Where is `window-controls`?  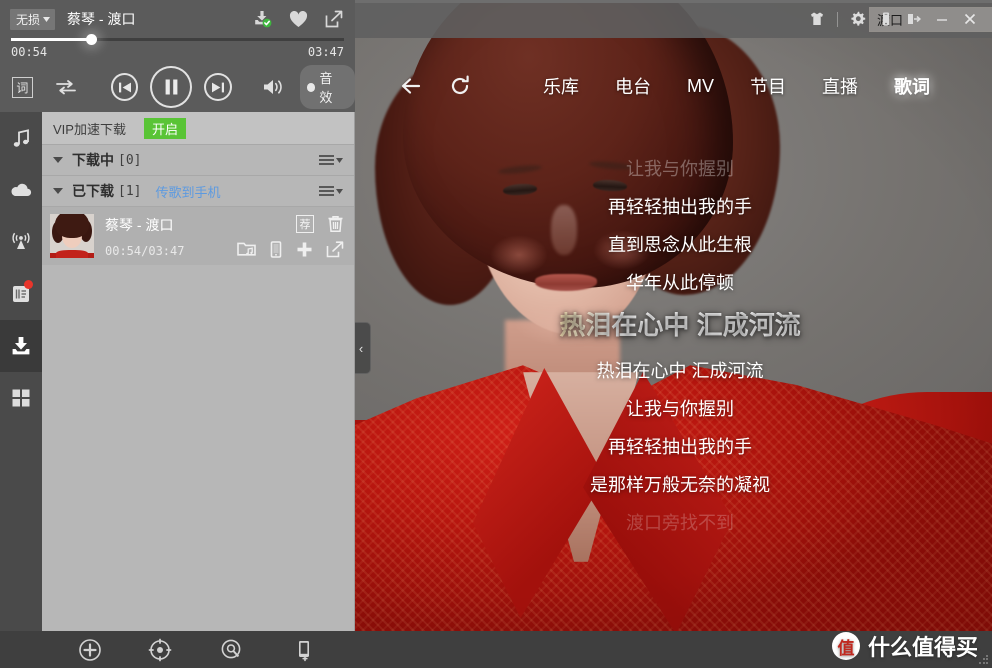 window-controls is located at coordinates (893, 19).